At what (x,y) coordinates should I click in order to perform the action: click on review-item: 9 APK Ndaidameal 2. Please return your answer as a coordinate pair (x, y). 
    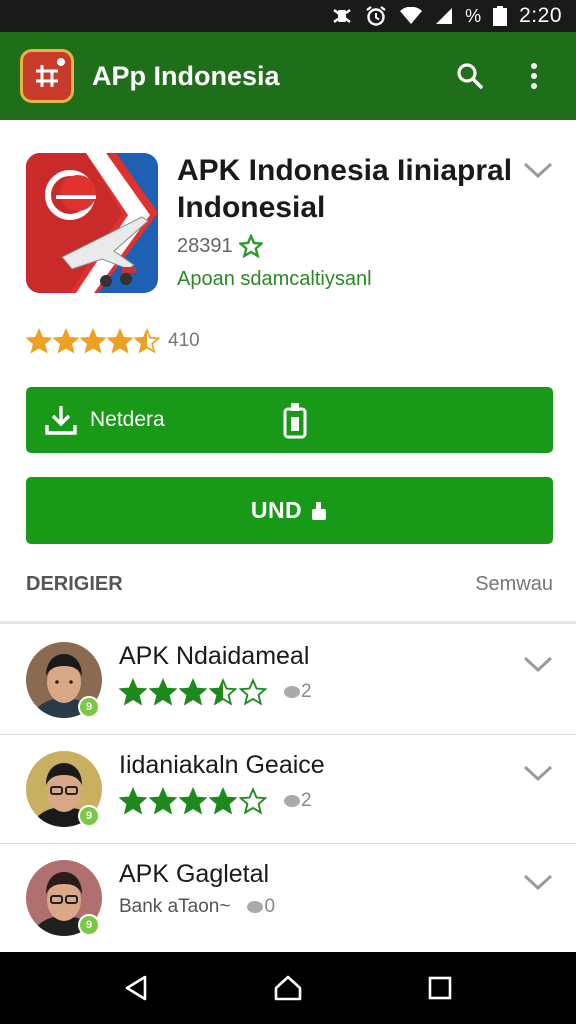
    Looking at the image, I should click on (288, 680).